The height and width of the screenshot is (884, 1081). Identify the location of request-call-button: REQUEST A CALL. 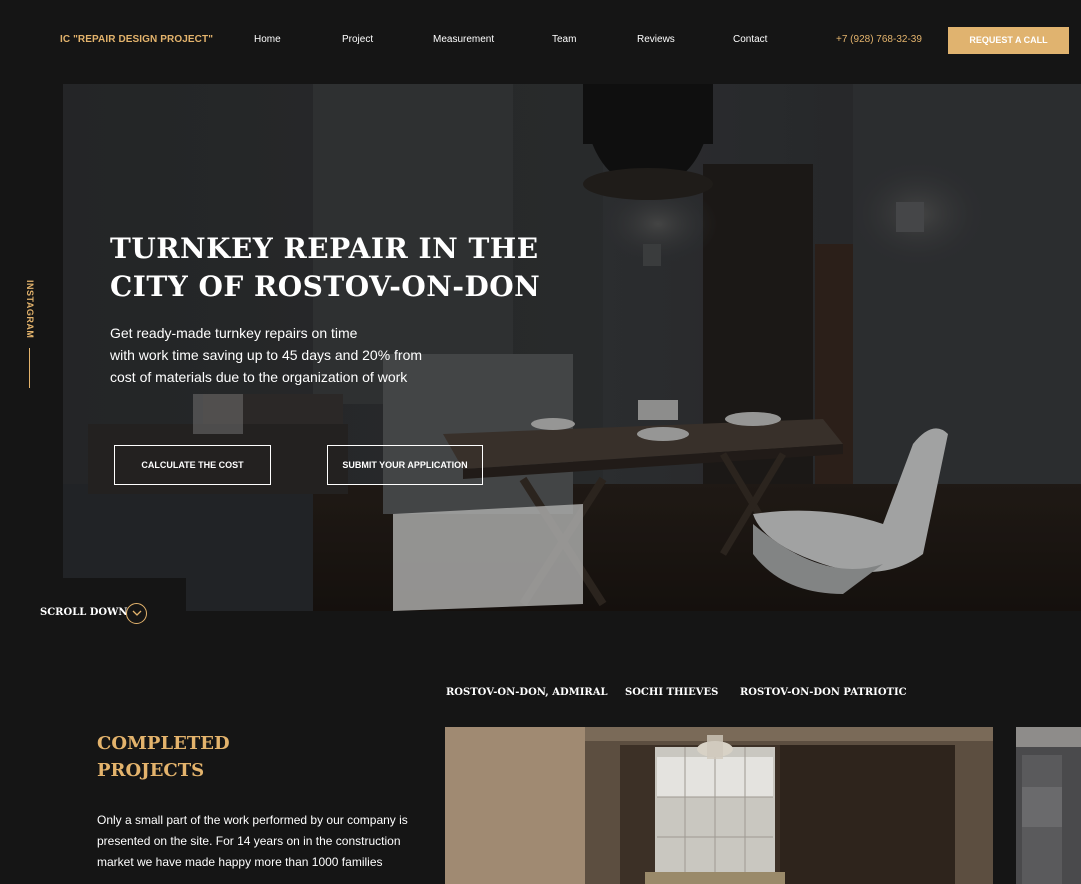
(1008, 40).